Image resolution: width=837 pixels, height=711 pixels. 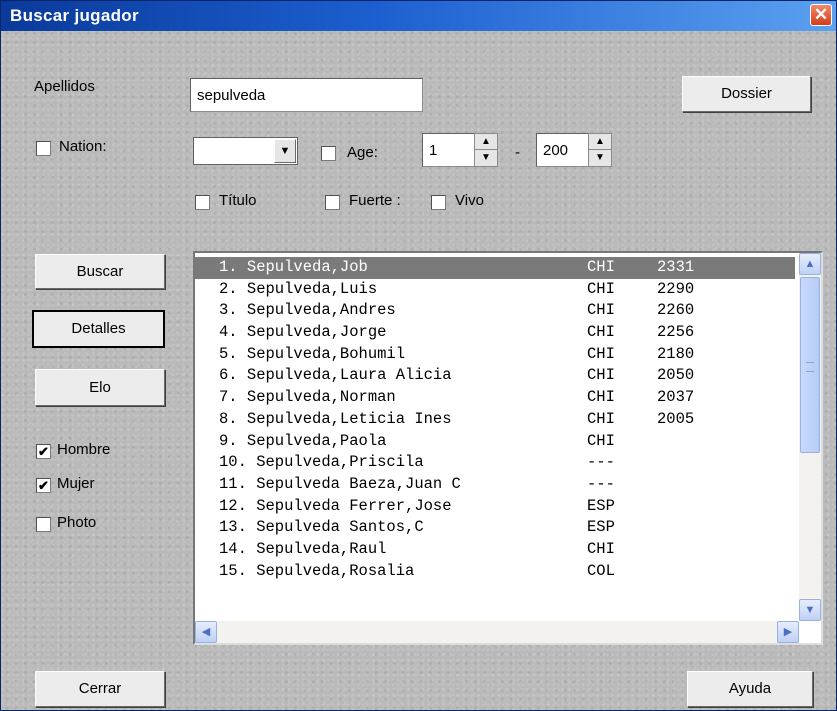 What do you see at coordinates (100, 387) in the screenshot?
I see `elo-button: Elo` at bounding box center [100, 387].